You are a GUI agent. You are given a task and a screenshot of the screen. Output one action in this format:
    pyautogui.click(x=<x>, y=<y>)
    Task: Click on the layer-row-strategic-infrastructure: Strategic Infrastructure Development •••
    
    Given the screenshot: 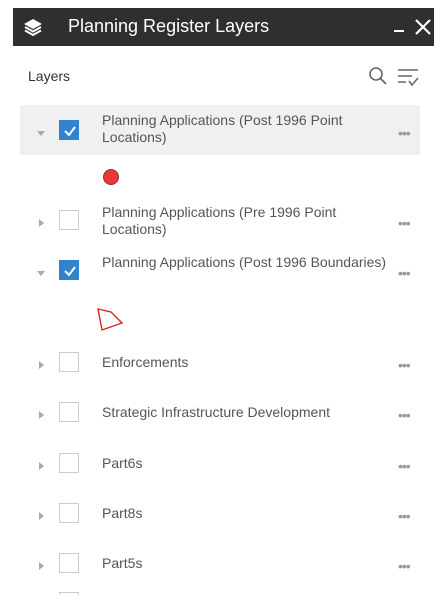 What is the action you would take?
    pyautogui.click(x=220, y=412)
    